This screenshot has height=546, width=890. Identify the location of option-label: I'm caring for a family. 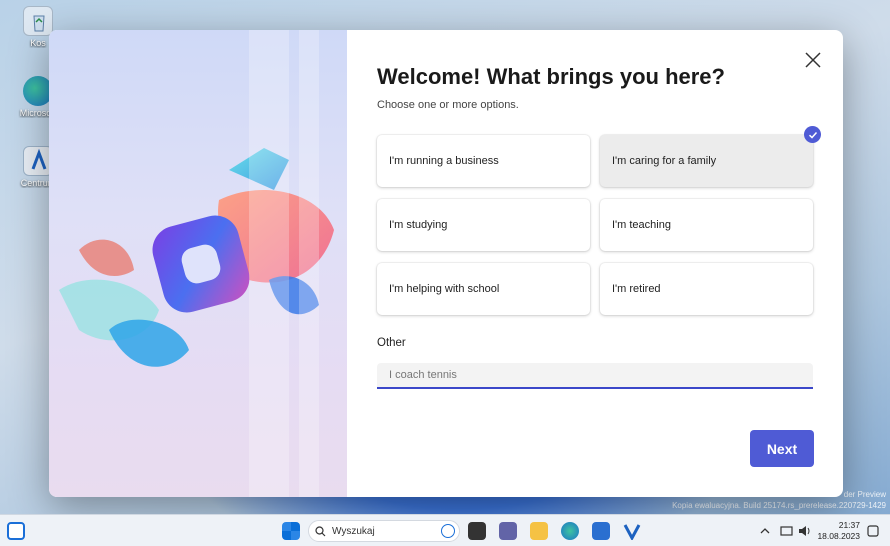
(664, 161).